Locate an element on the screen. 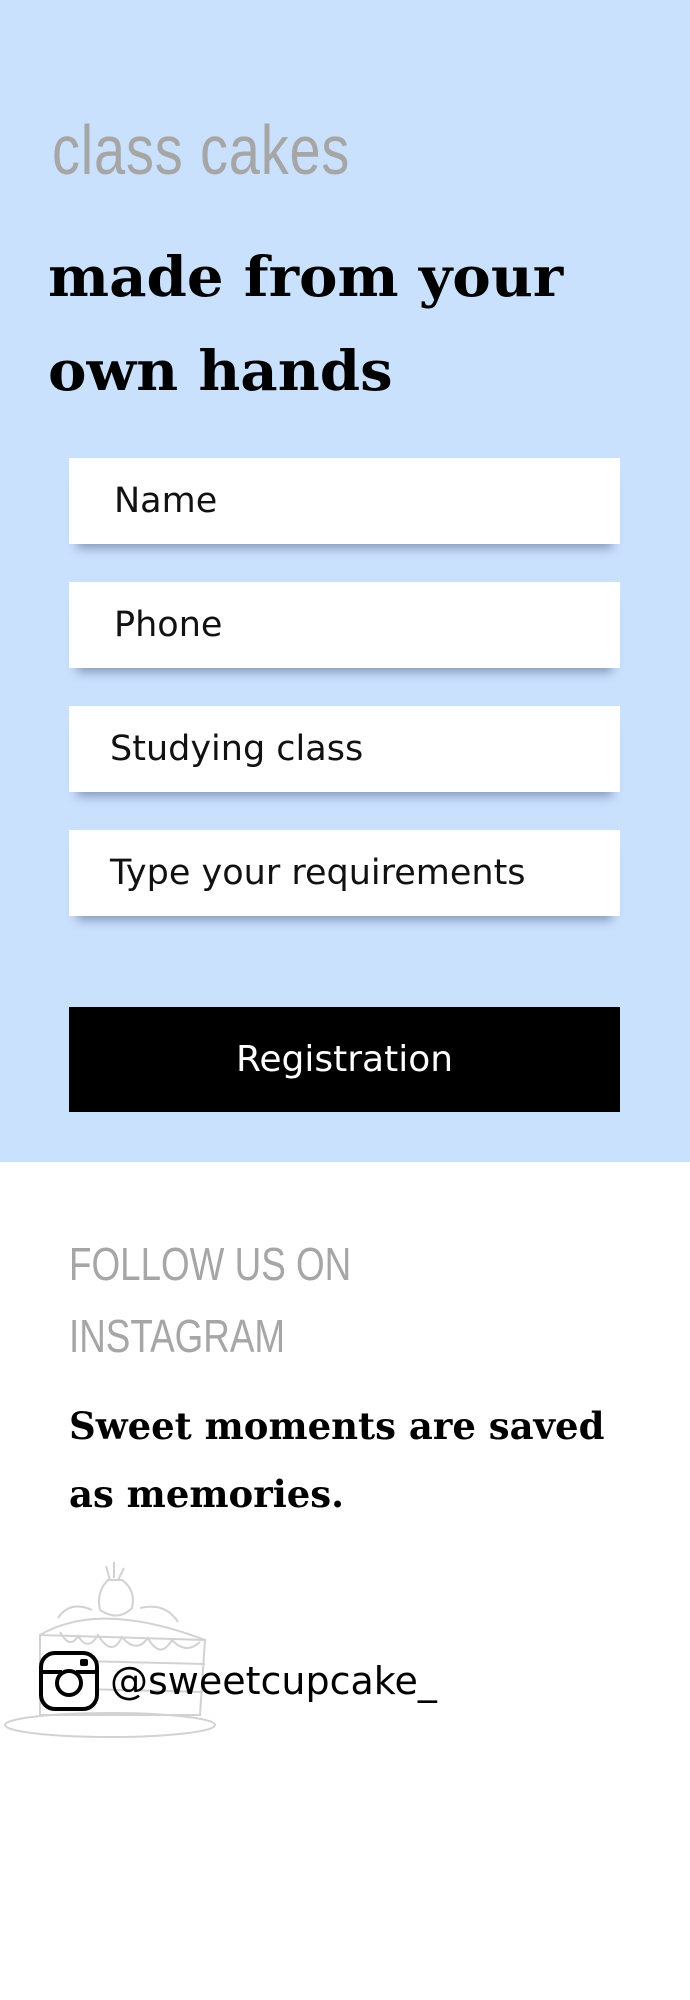 The height and width of the screenshot is (2000, 690). instagram-tagline: Sweet moments are saved as memories. is located at coordinates (336, 1460).